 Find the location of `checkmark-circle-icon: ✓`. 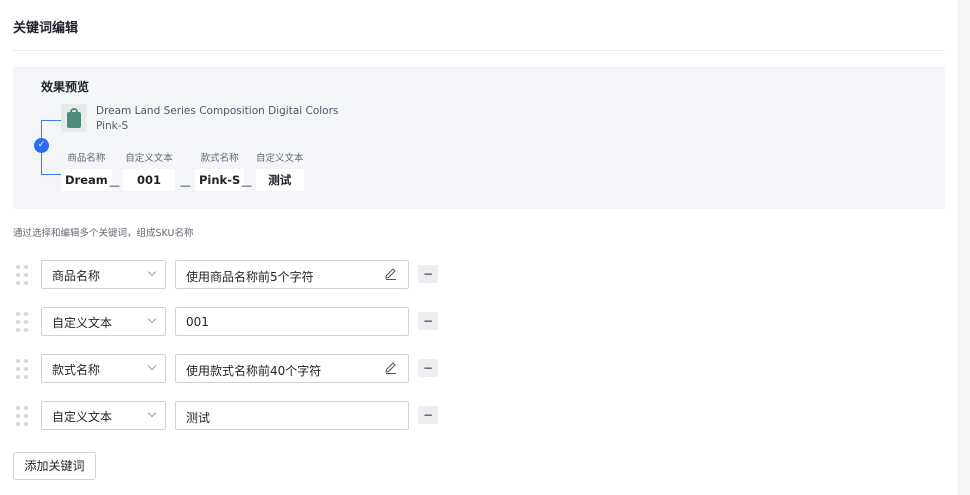

checkmark-circle-icon: ✓ is located at coordinates (41, 145).